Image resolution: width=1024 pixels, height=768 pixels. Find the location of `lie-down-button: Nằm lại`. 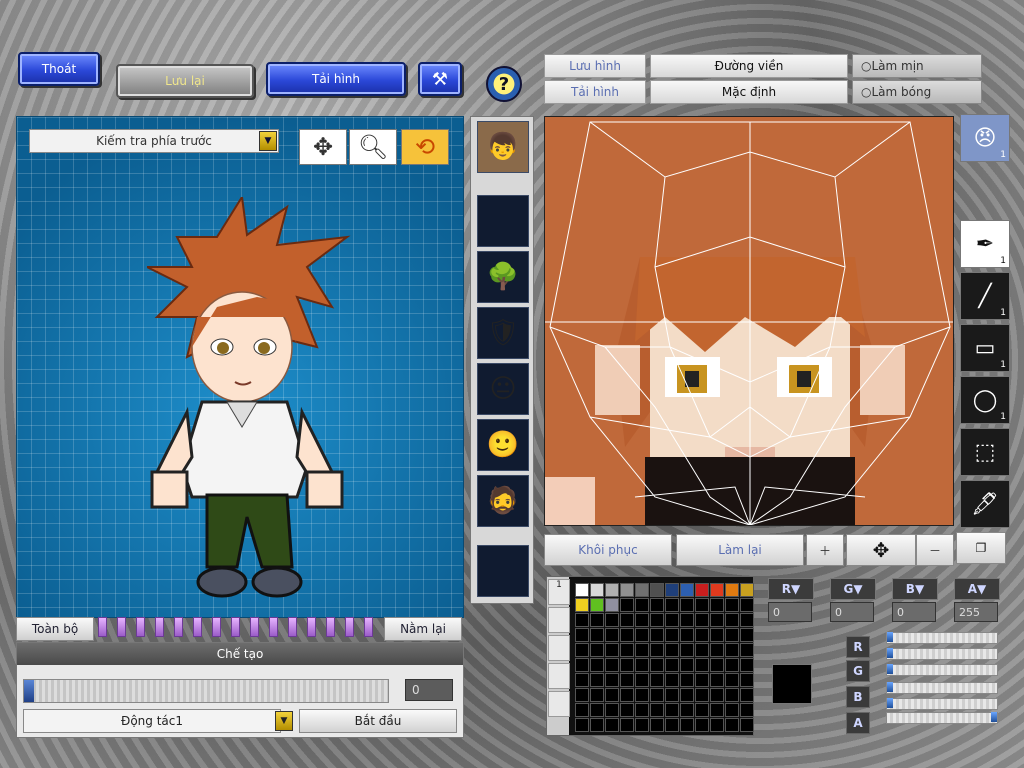

lie-down-button: Nằm lại is located at coordinates (423, 629).